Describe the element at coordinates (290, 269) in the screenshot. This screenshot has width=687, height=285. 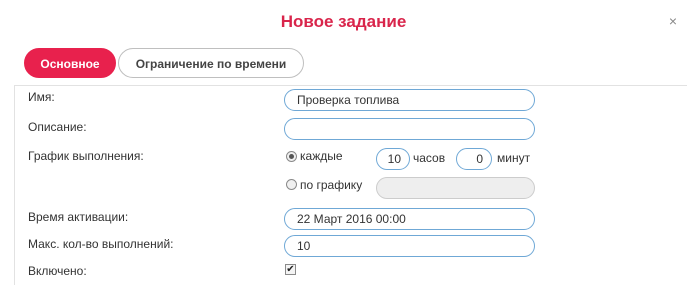
I see `enabled-checkbox: ✔` at that location.